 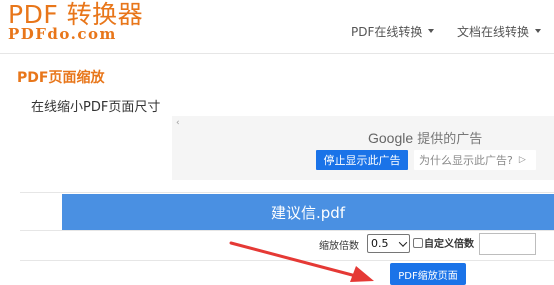 What do you see at coordinates (428, 274) in the screenshot?
I see `scale-pdf-submit-button: PDF缩放页面` at bounding box center [428, 274].